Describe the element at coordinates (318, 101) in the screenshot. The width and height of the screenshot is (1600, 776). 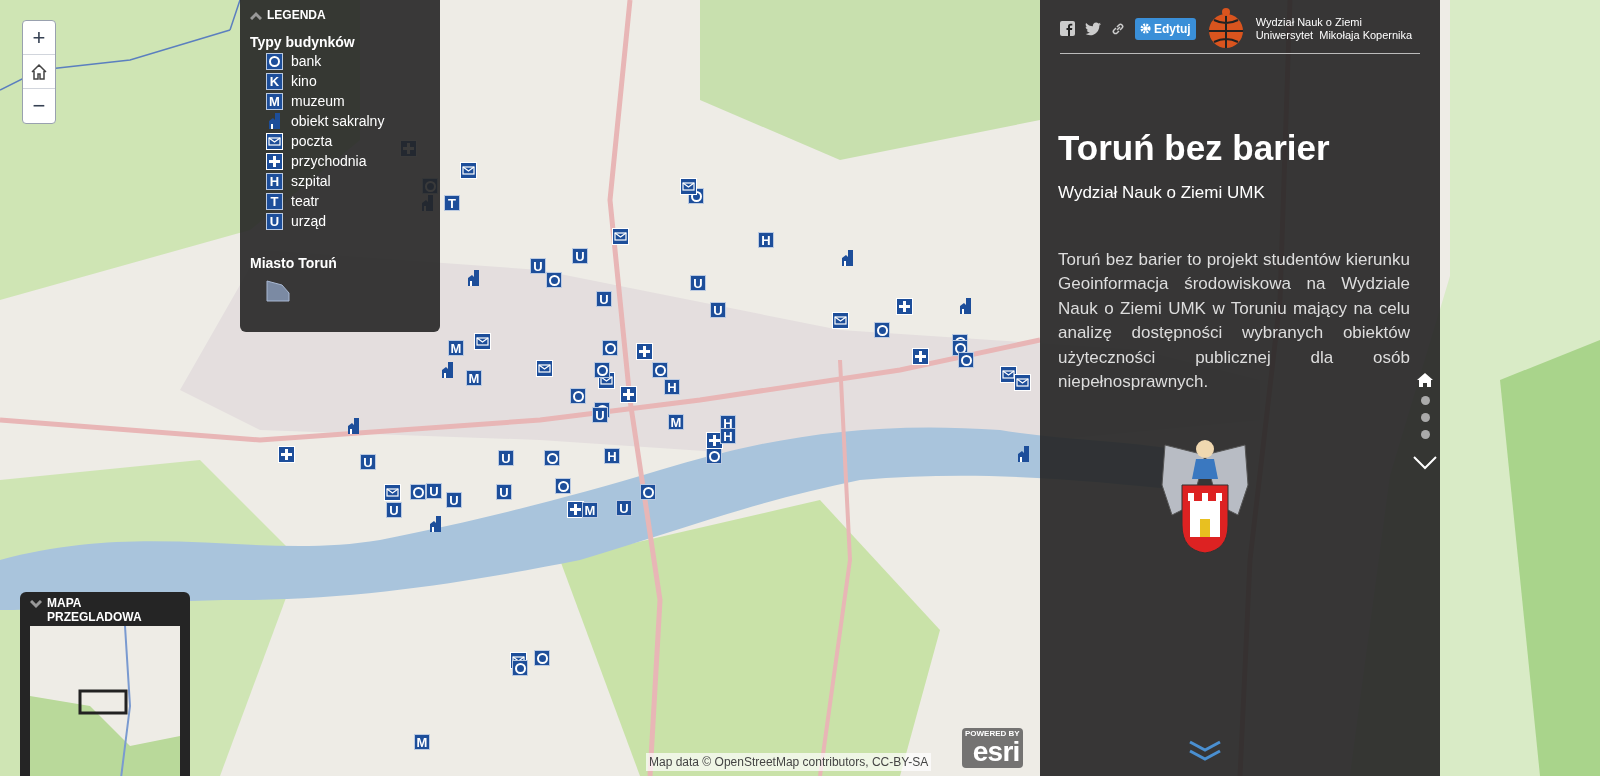
I see `legend-label: muzeum` at that location.